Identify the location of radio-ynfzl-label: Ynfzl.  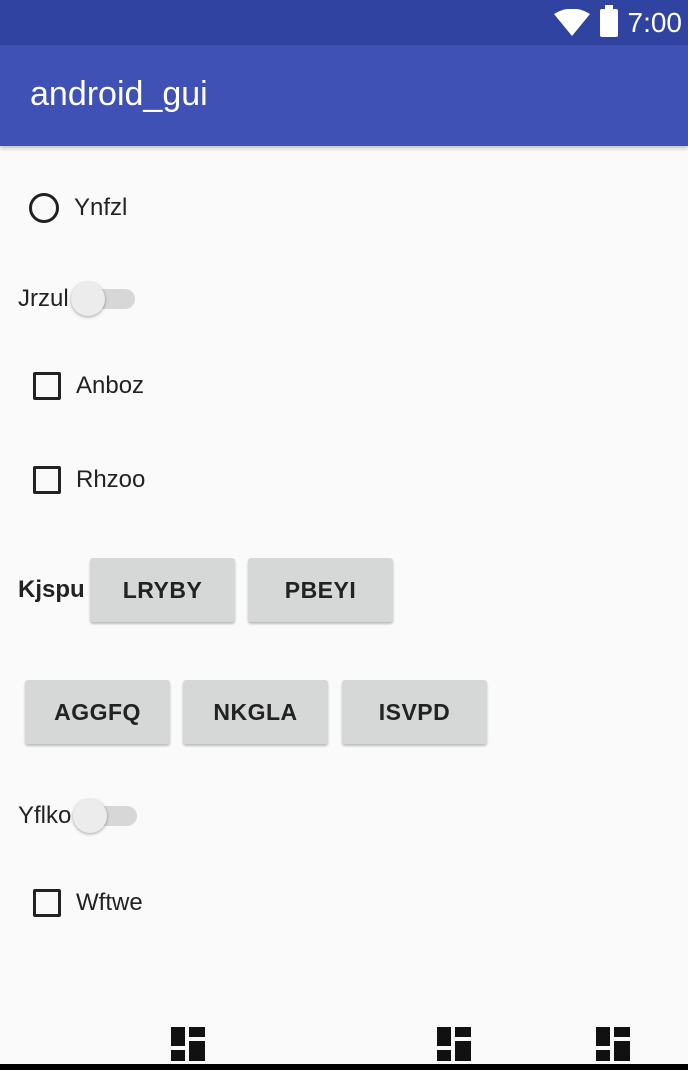
(101, 207).